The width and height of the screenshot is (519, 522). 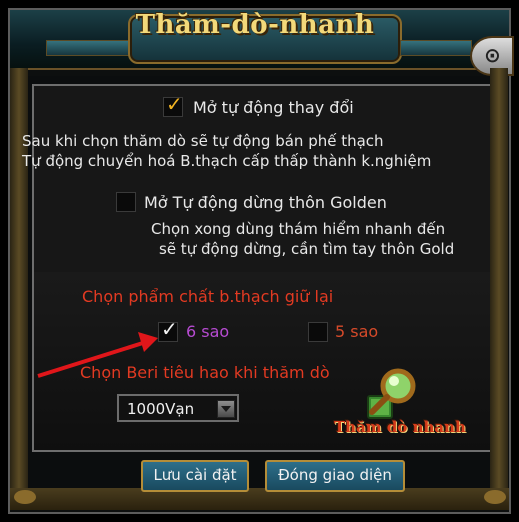 What do you see at coordinates (335, 476) in the screenshot?
I see `close-interface-button: Đóng giao diện` at bounding box center [335, 476].